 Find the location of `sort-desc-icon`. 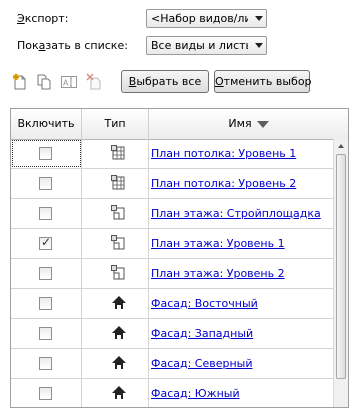

sort-desc-icon is located at coordinates (262, 124).